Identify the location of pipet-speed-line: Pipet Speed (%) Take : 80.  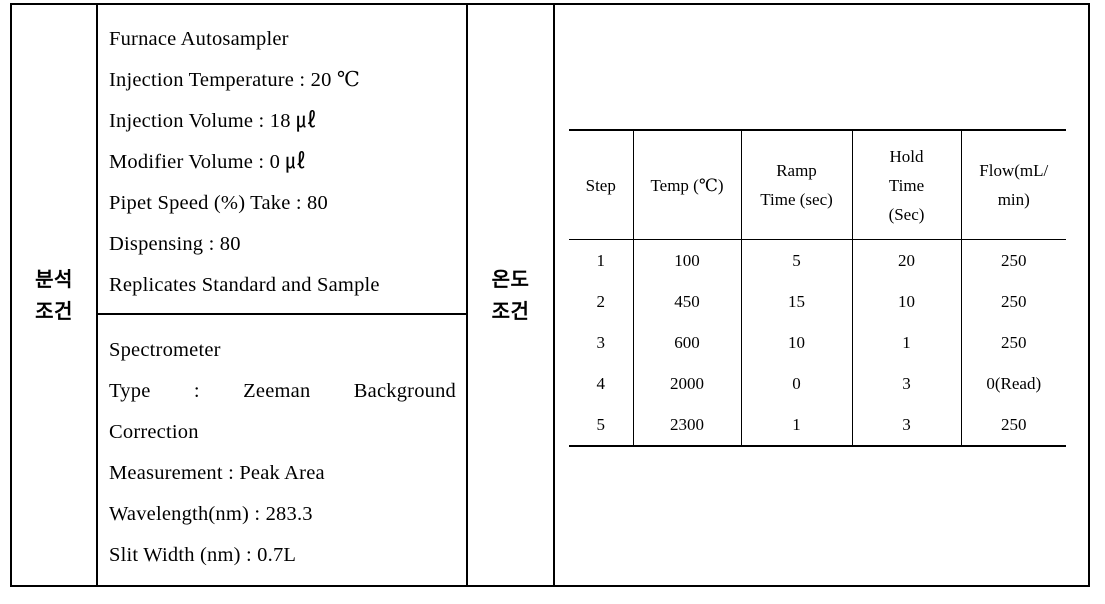
(218, 203).